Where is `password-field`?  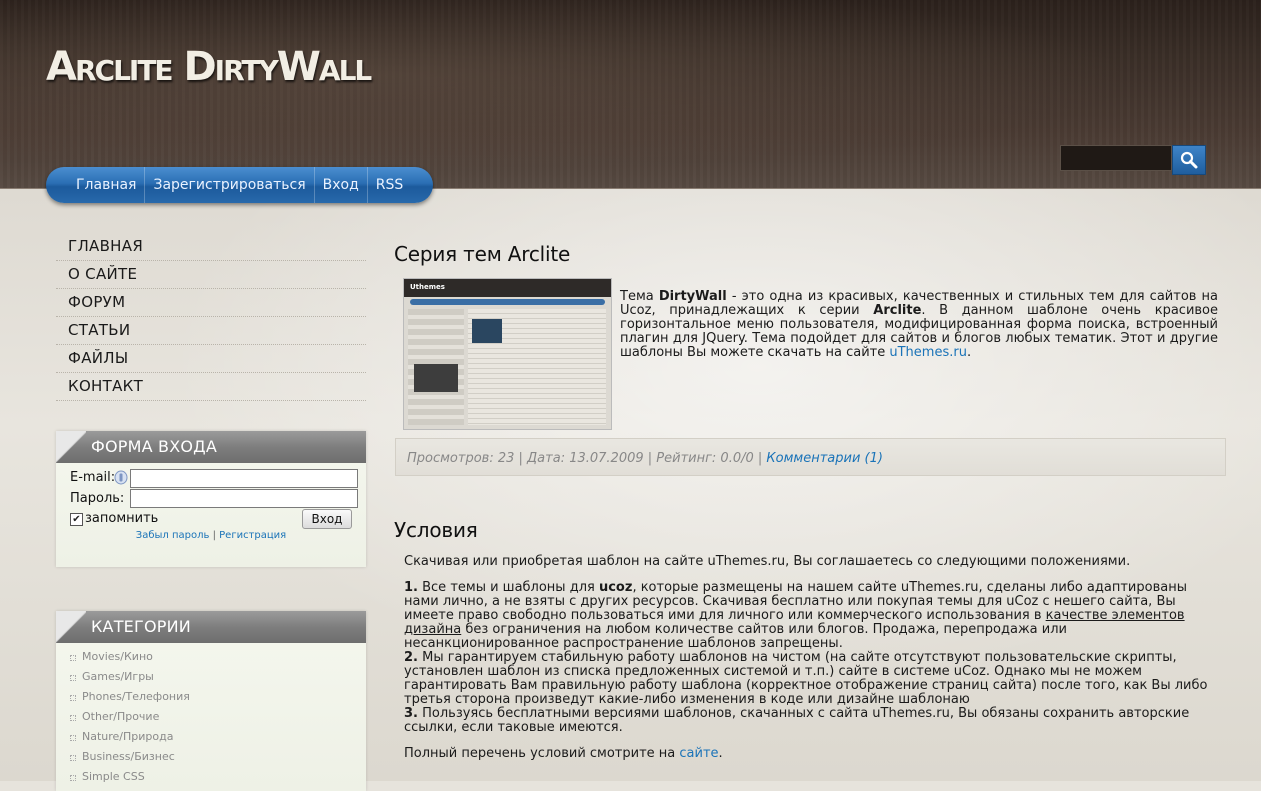 password-field is located at coordinates (244, 498).